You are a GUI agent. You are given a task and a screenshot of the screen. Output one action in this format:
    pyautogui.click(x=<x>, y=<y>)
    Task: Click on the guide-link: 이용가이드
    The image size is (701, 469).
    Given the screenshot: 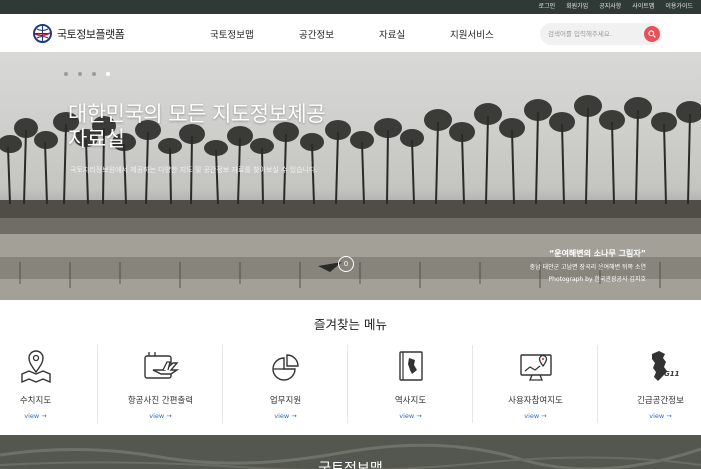 What is the action you would take?
    pyautogui.click(x=679, y=7)
    